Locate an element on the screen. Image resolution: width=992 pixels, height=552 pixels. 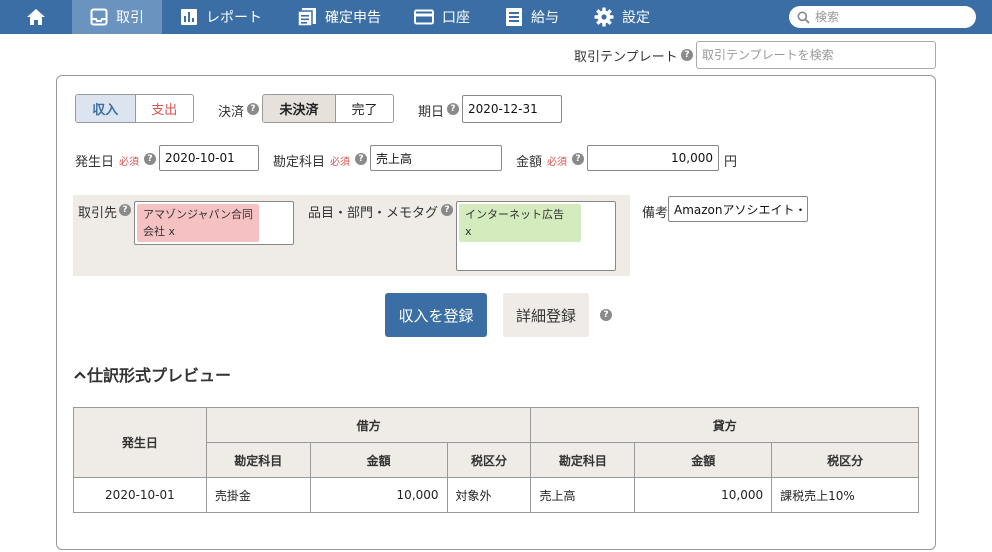
inbox-icon is located at coordinates (99, 17).